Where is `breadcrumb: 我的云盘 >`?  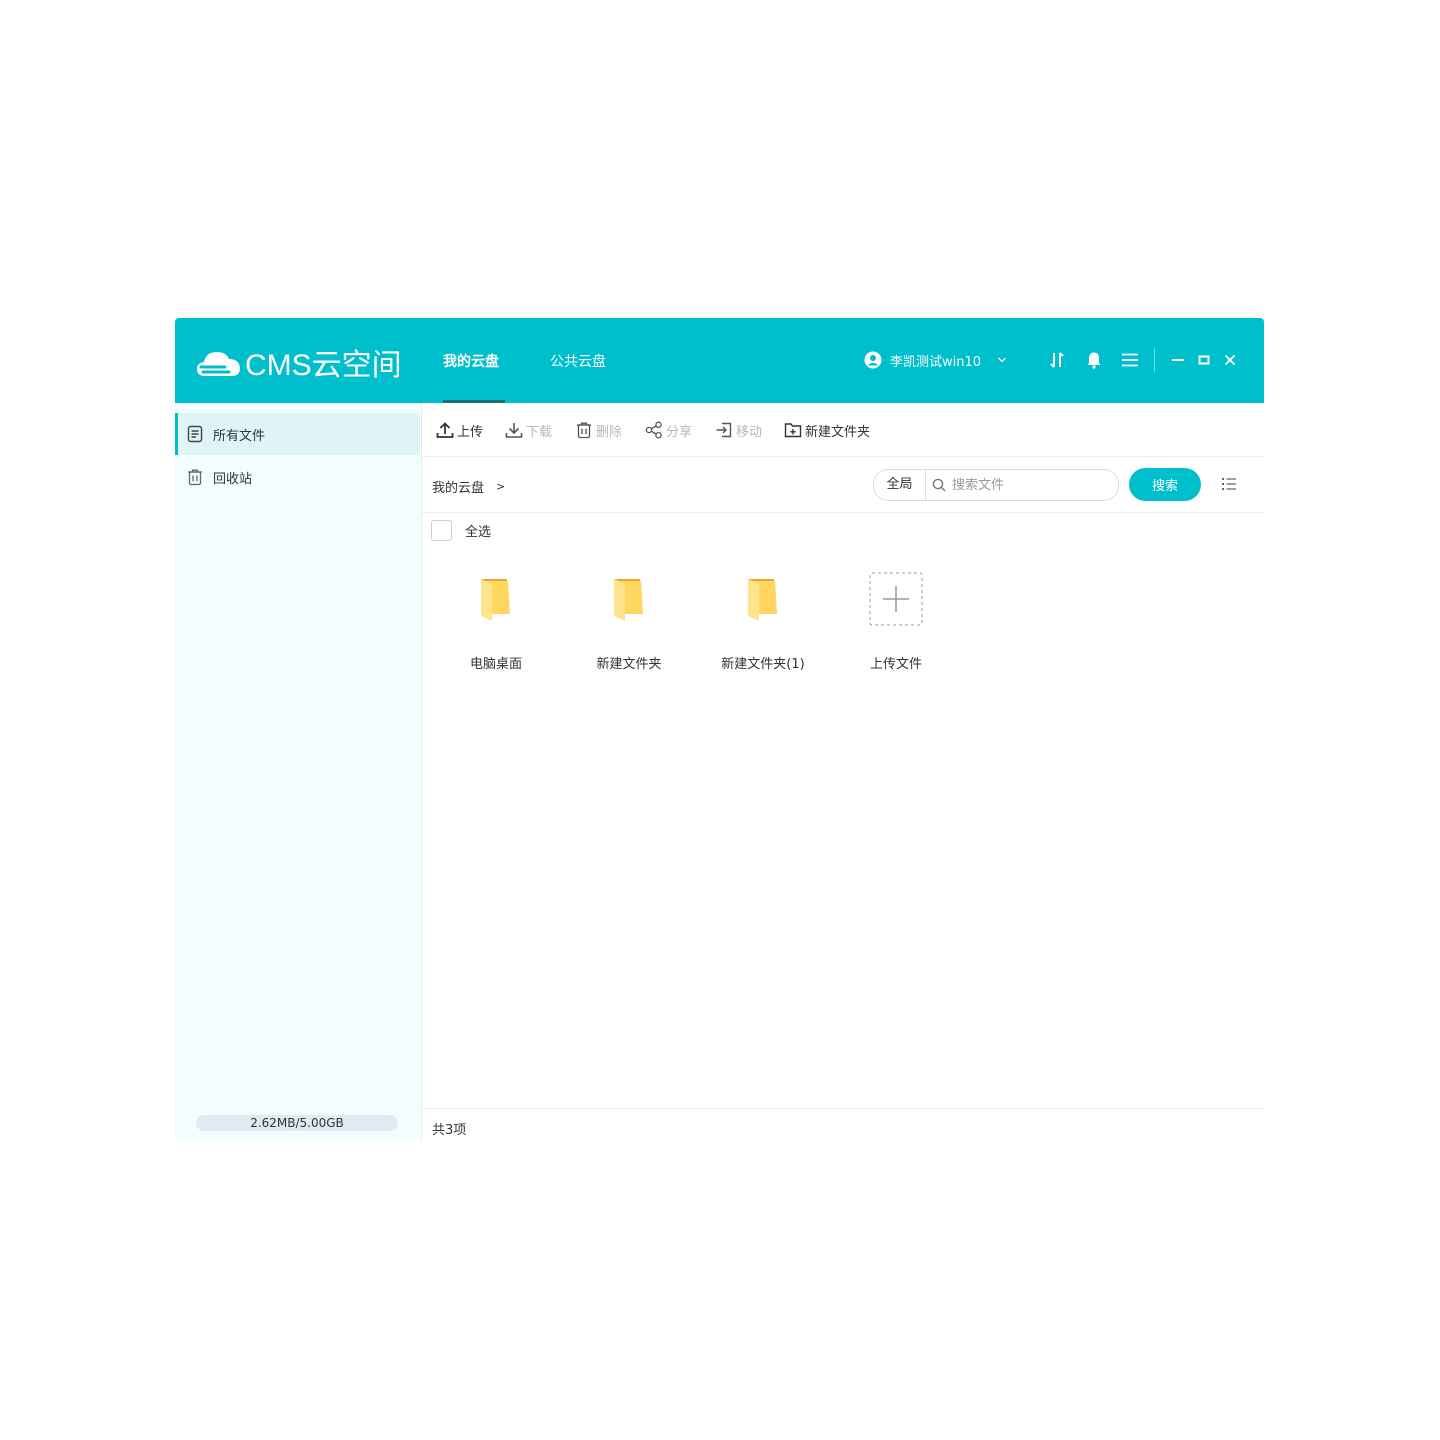
breadcrumb: 我的云盘 > is located at coordinates (468, 486).